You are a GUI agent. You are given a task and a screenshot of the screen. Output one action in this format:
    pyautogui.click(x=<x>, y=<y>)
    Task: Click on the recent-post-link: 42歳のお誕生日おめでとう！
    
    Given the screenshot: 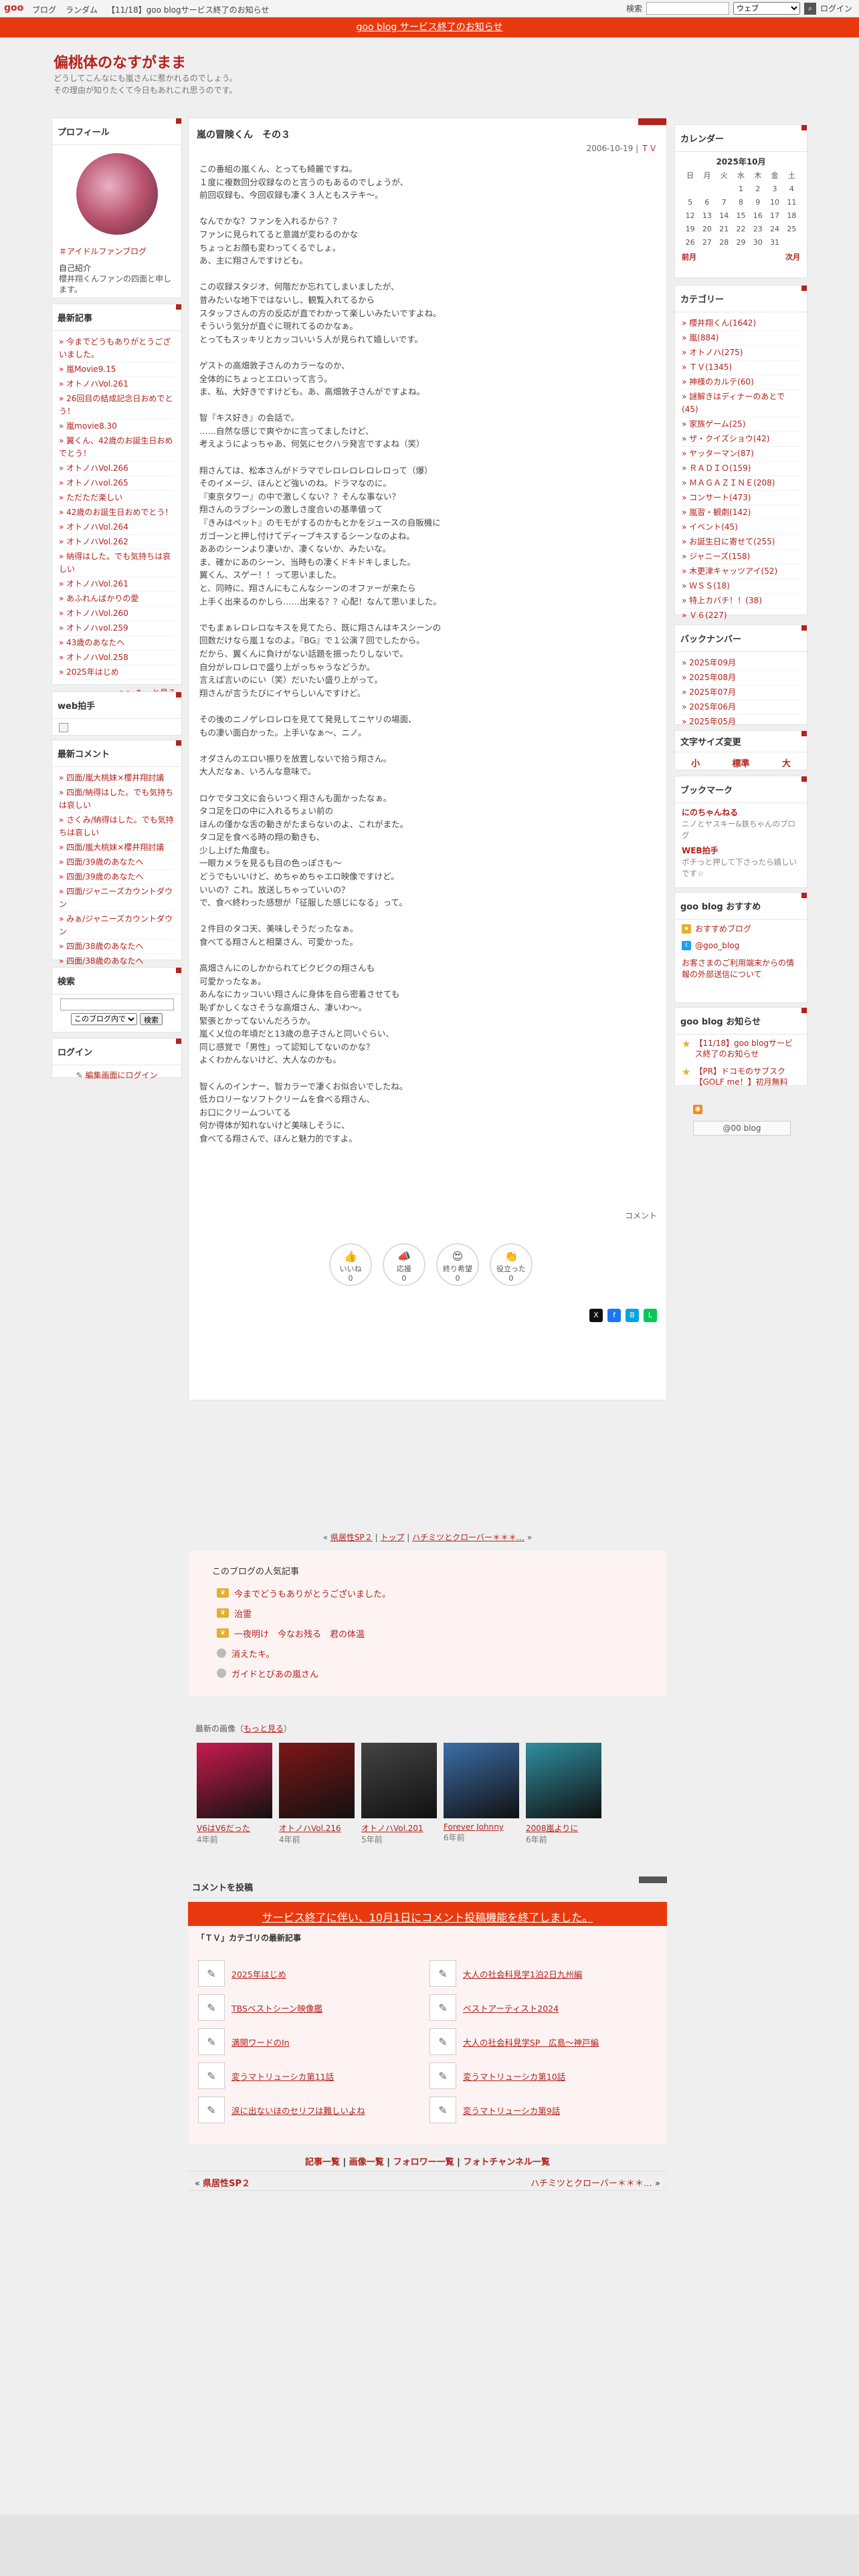 What is the action you would take?
    pyautogui.click(x=116, y=512)
    